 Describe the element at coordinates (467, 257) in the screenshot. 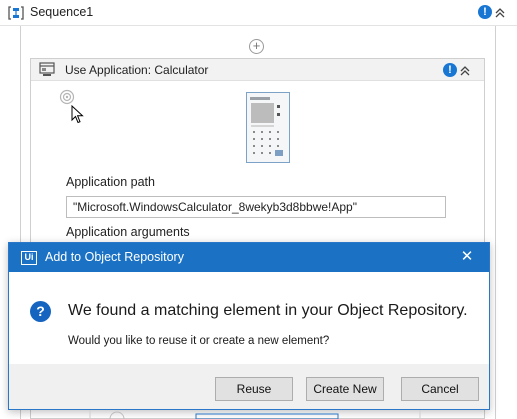

I see `close-icon: ✕` at that location.